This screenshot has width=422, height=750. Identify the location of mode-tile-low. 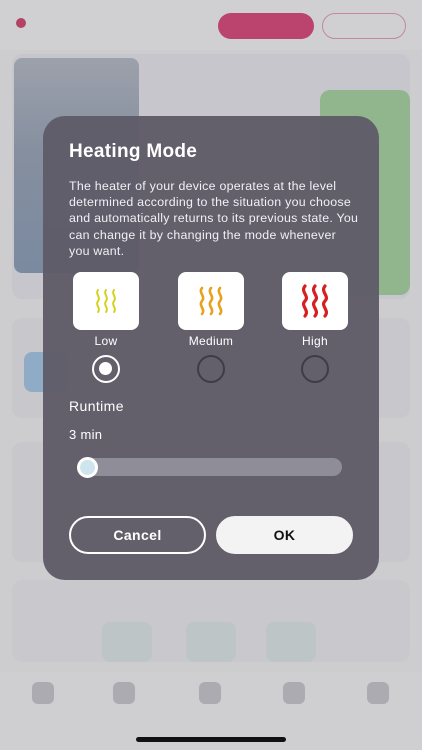
(106, 301).